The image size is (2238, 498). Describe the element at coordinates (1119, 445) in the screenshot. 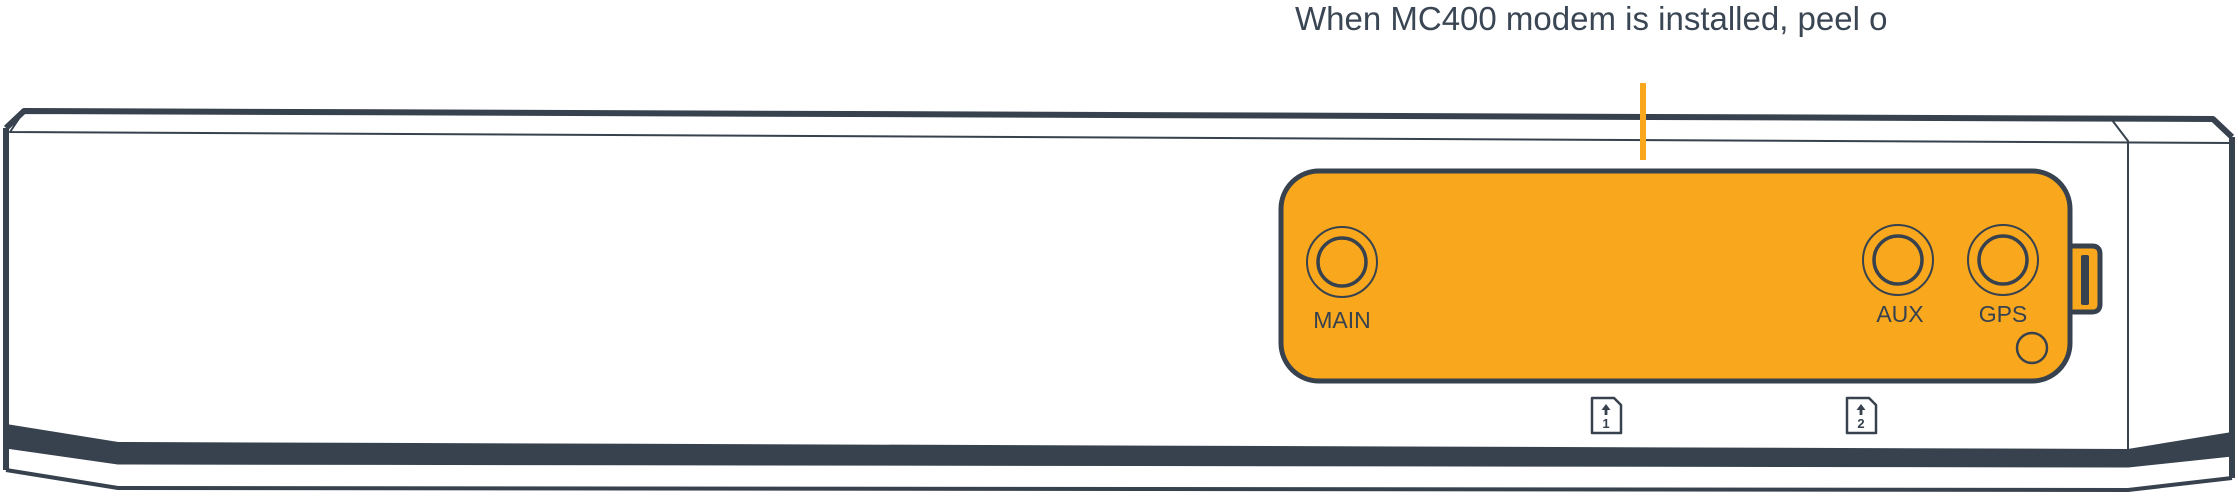

I see `chassis-base-band` at that location.